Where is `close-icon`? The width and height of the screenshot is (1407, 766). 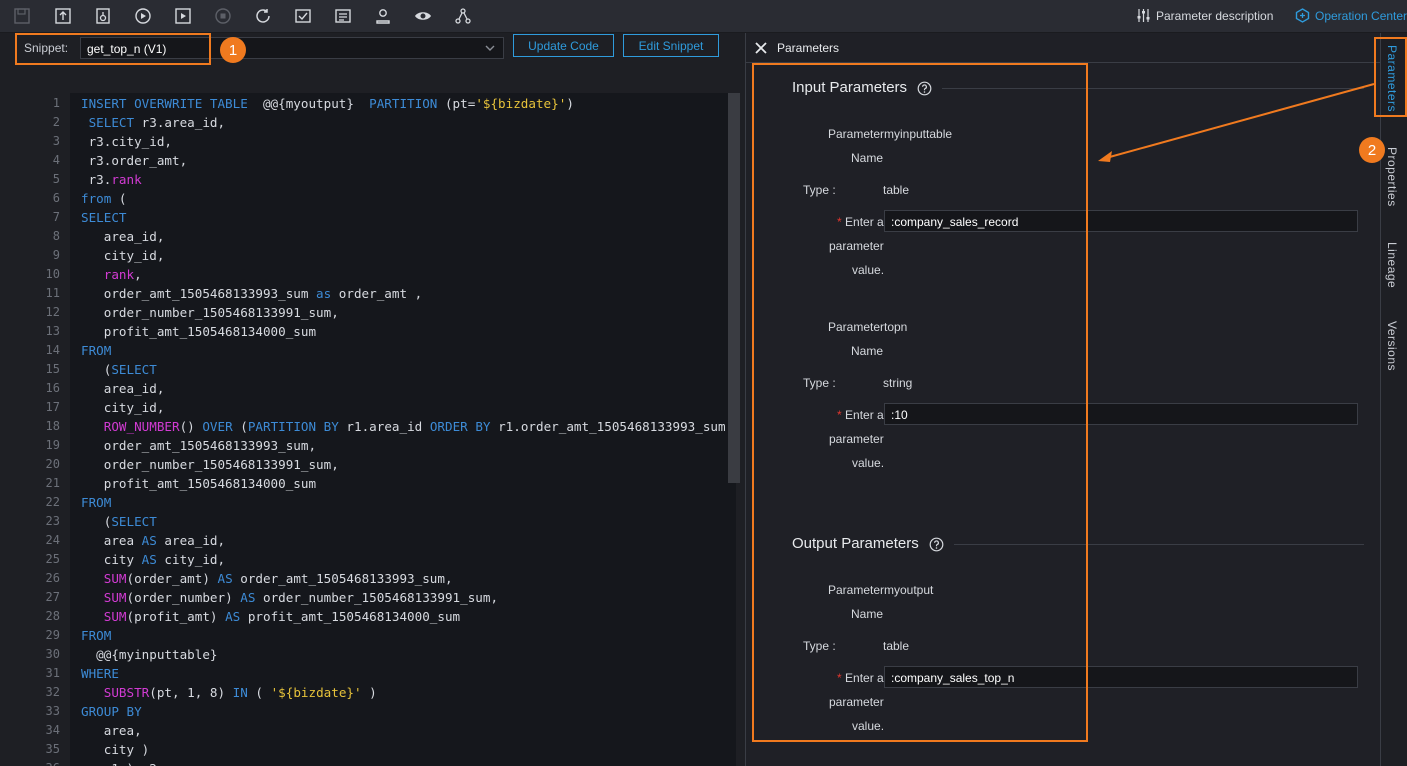 close-icon is located at coordinates (761, 48).